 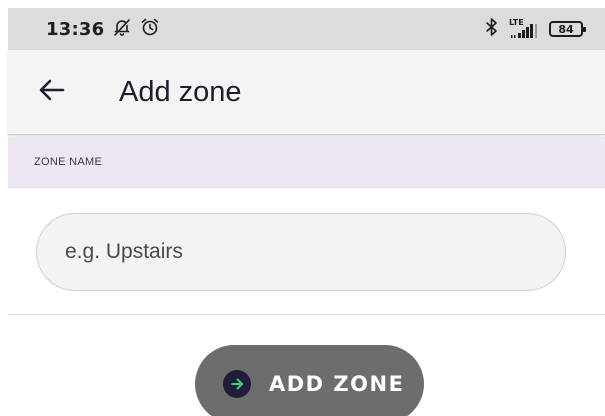 I want to click on divider, so click(x=306, y=314).